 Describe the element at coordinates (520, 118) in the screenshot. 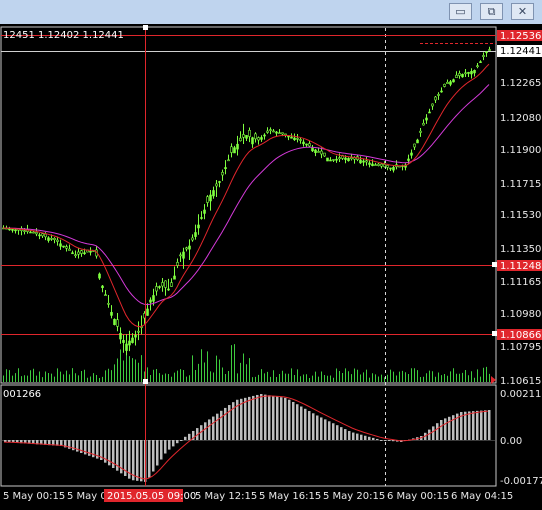

I see `price-tick: 1.12080` at that location.